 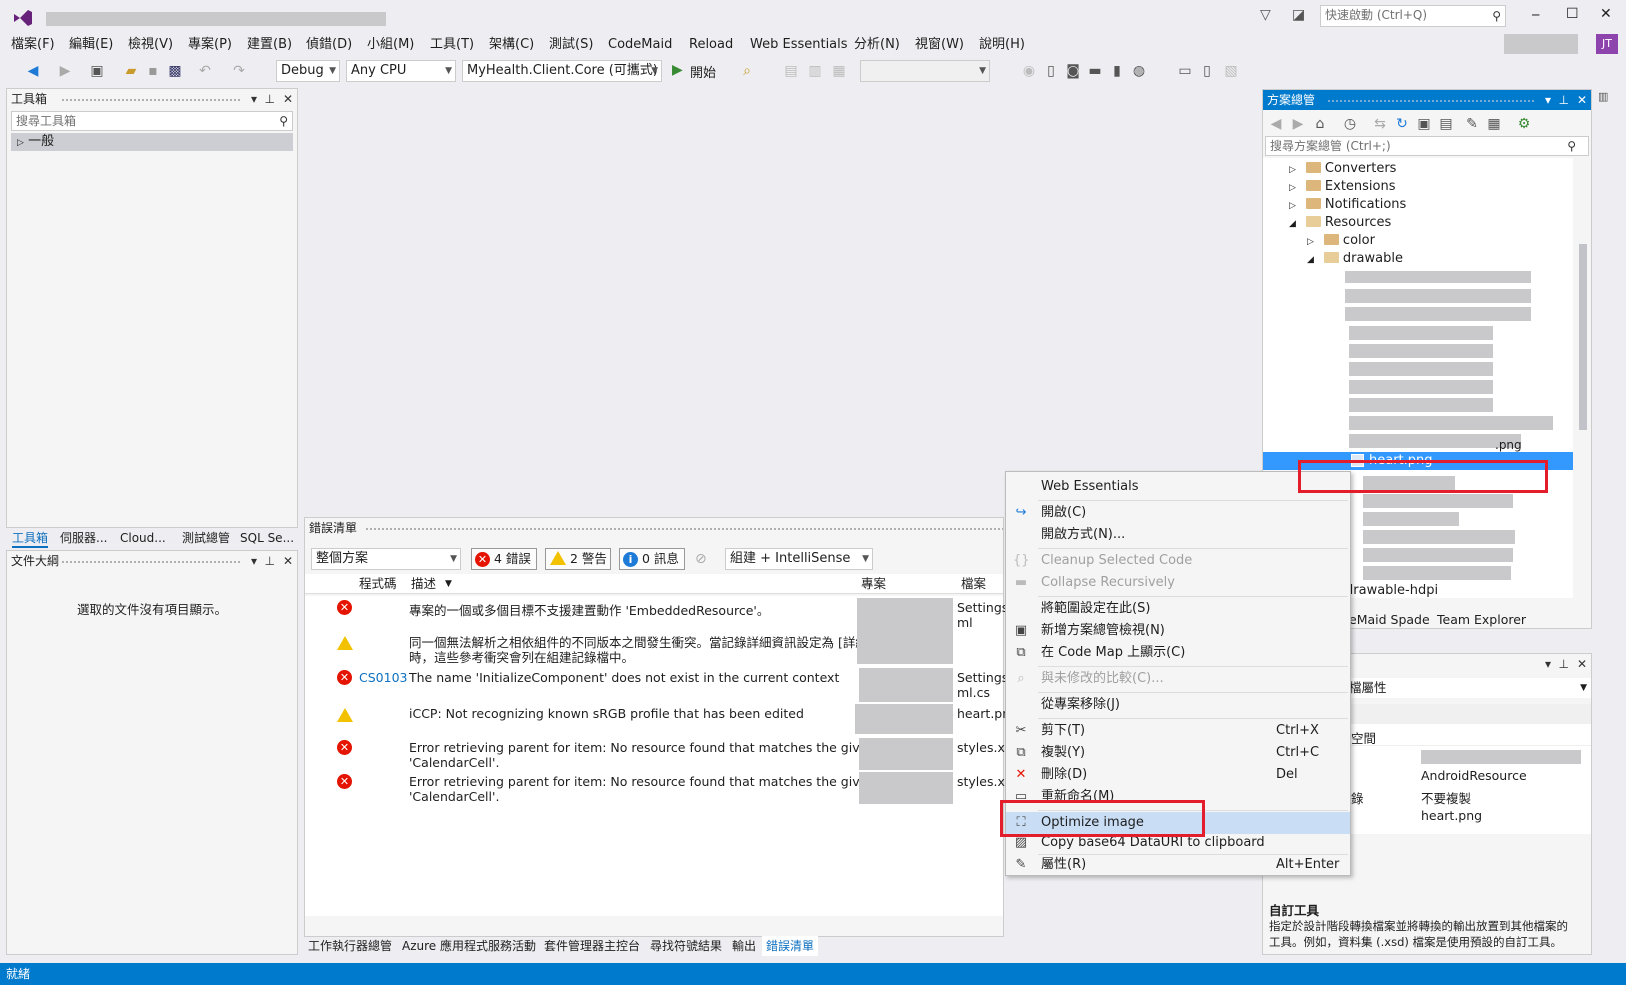 What do you see at coordinates (839, 71) in the screenshot?
I see `bookmark-icon: ▦` at bounding box center [839, 71].